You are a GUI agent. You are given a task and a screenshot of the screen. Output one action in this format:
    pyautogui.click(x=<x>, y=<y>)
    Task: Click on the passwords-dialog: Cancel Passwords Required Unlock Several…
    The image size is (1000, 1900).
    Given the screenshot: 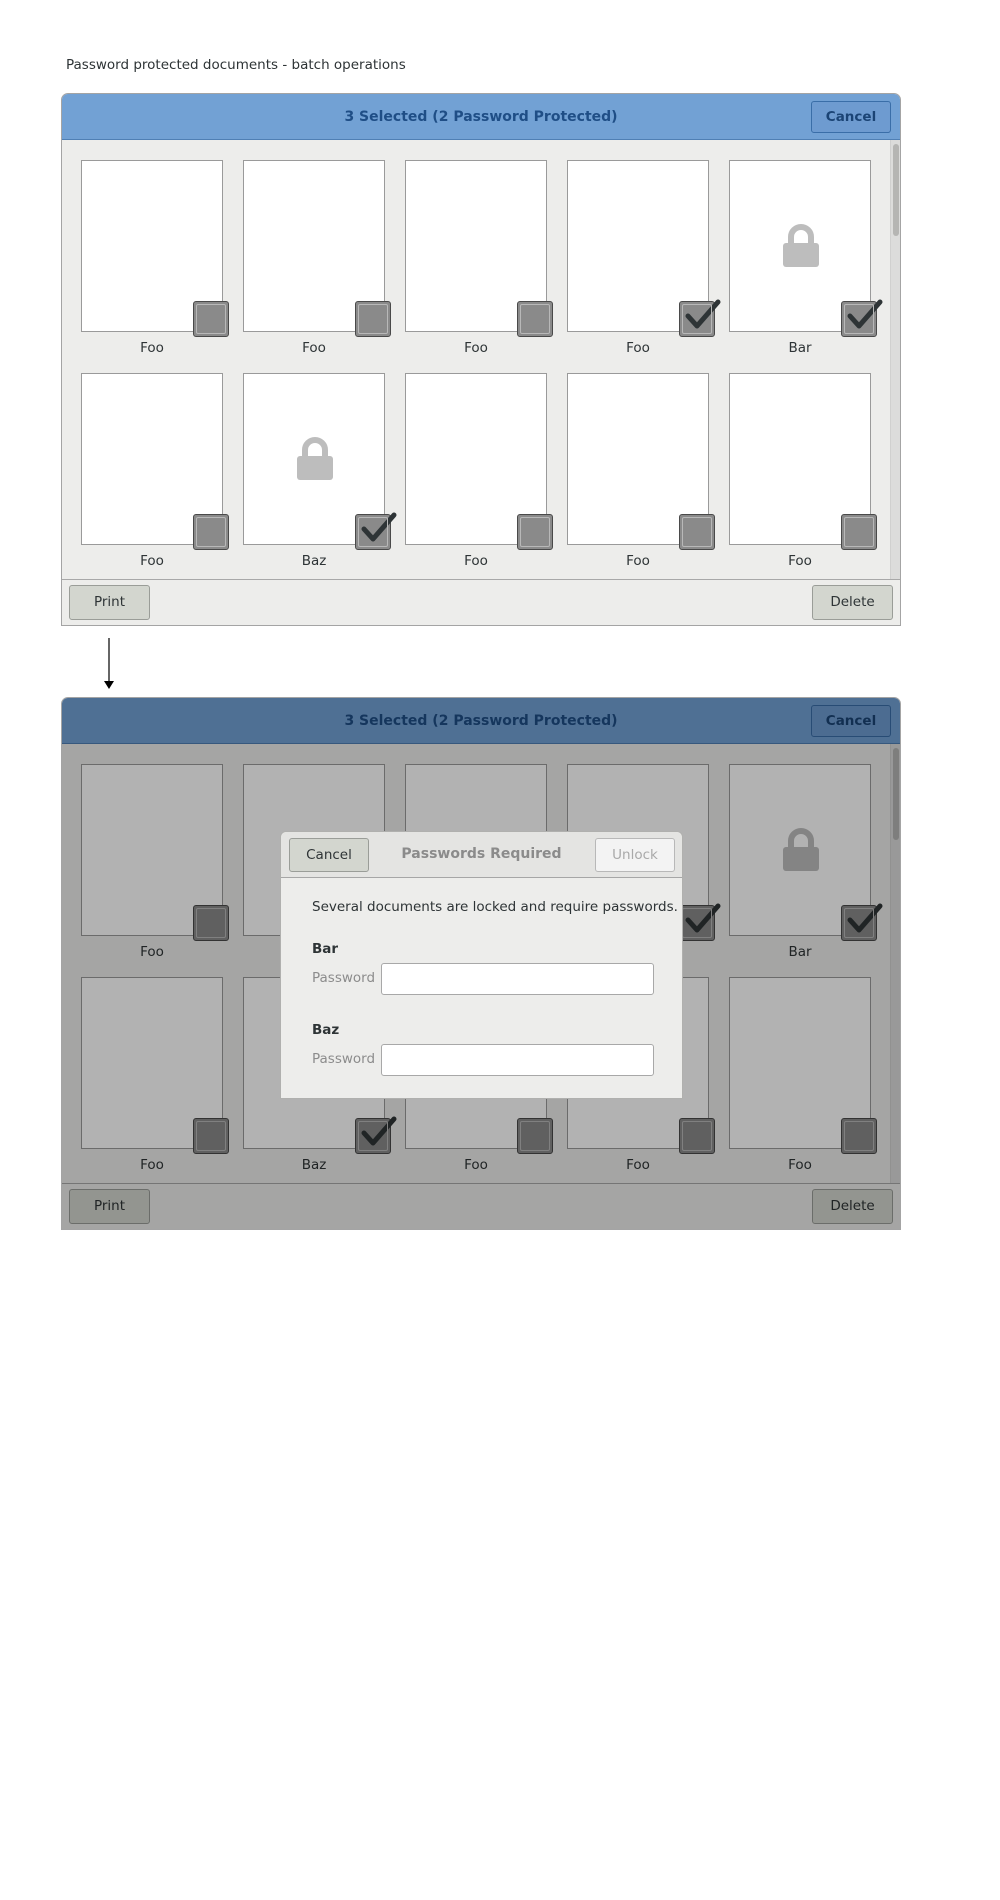 What is the action you would take?
    pyautogui.click(x=481, y=965)
    